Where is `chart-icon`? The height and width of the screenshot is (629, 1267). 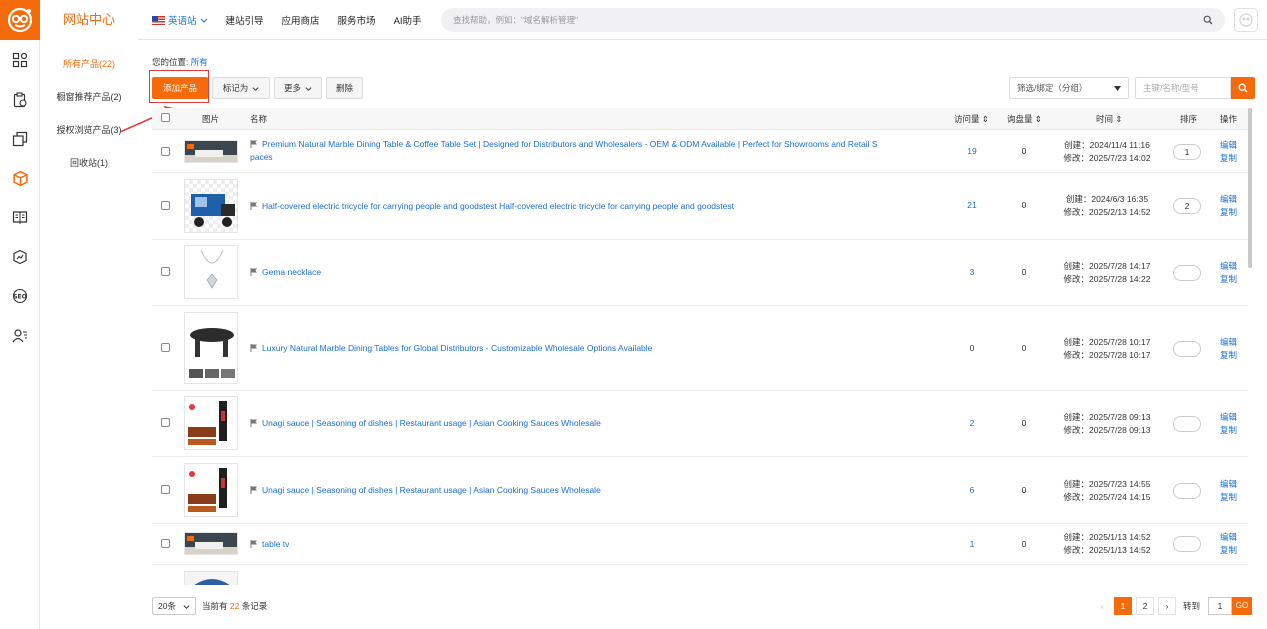 chart-icon is located at coordinates (20, 257).